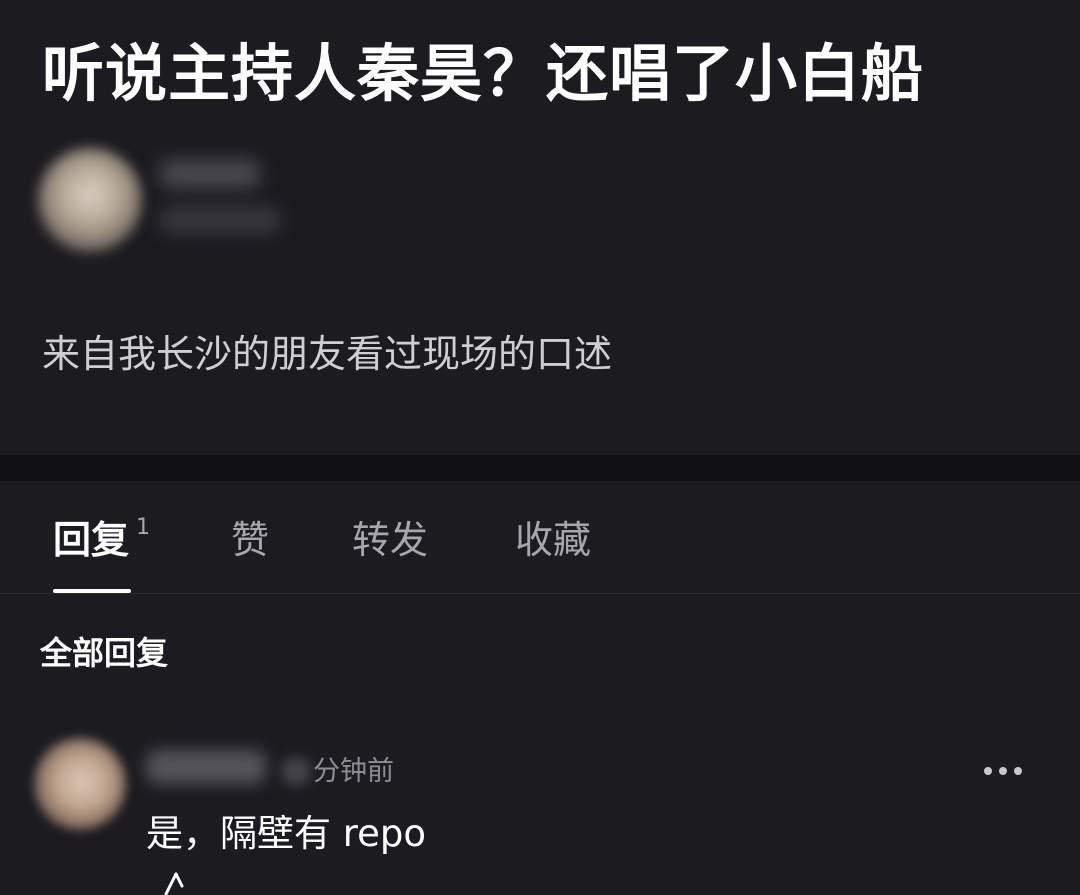  I want to click on tab-reposts-label: 转发, so click(390, 540).